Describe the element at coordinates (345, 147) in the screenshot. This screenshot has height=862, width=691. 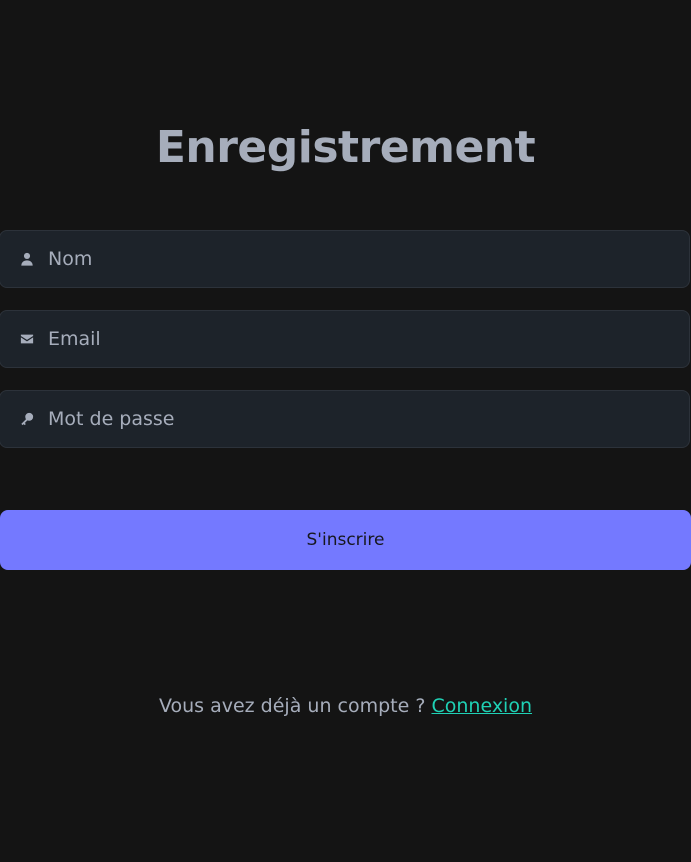
I see `page-title: Enregistrement` at that location.